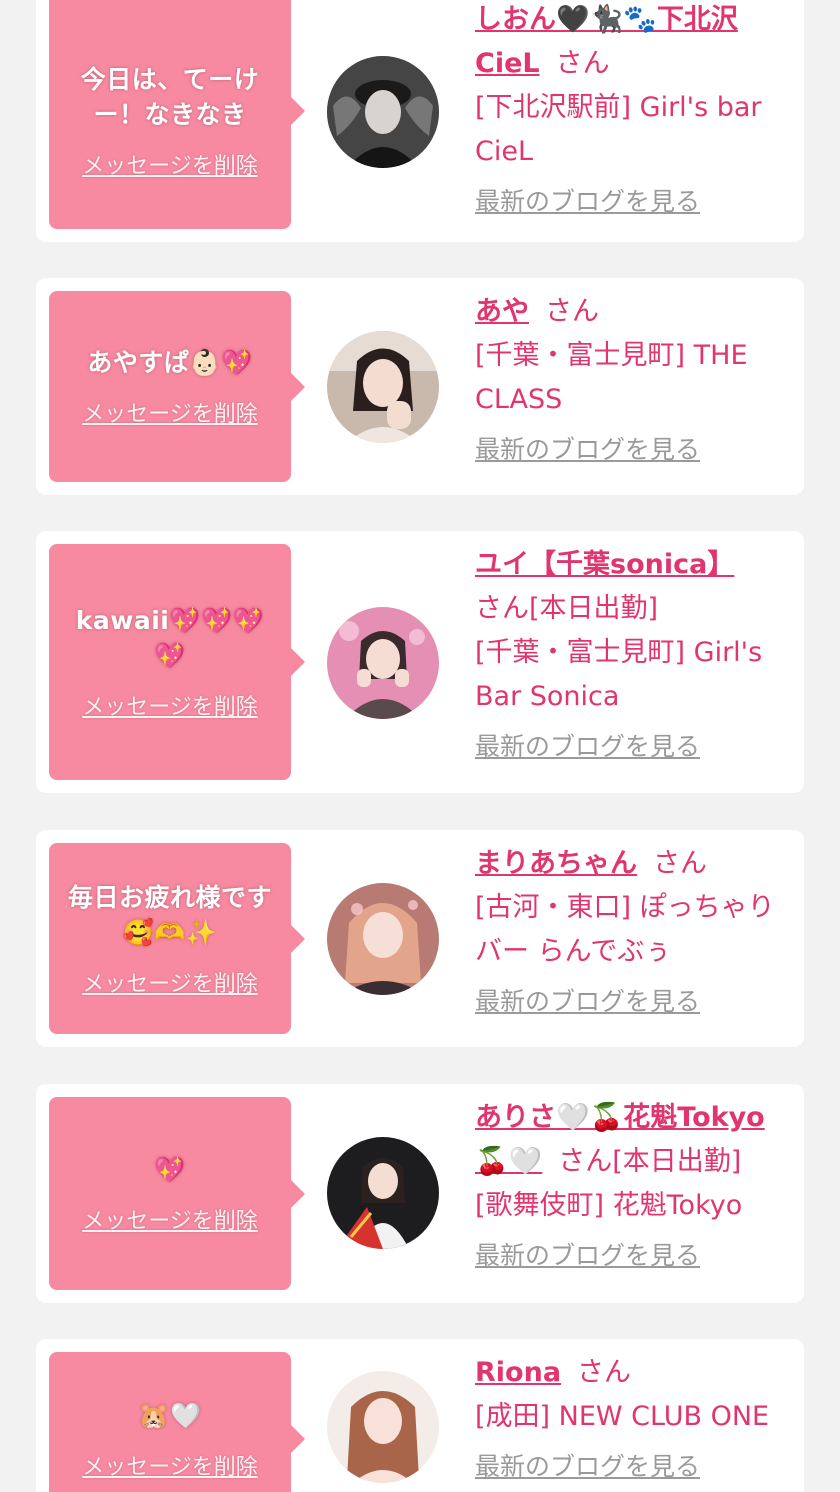 This screenshot has width=840, height=1492. What do you see at coordinates (625, 929) in the screenshot?
I see `shop-label: [古河・東口] ぽっちゃりバー らんでぶぅ` at bounding box center [625, 929].